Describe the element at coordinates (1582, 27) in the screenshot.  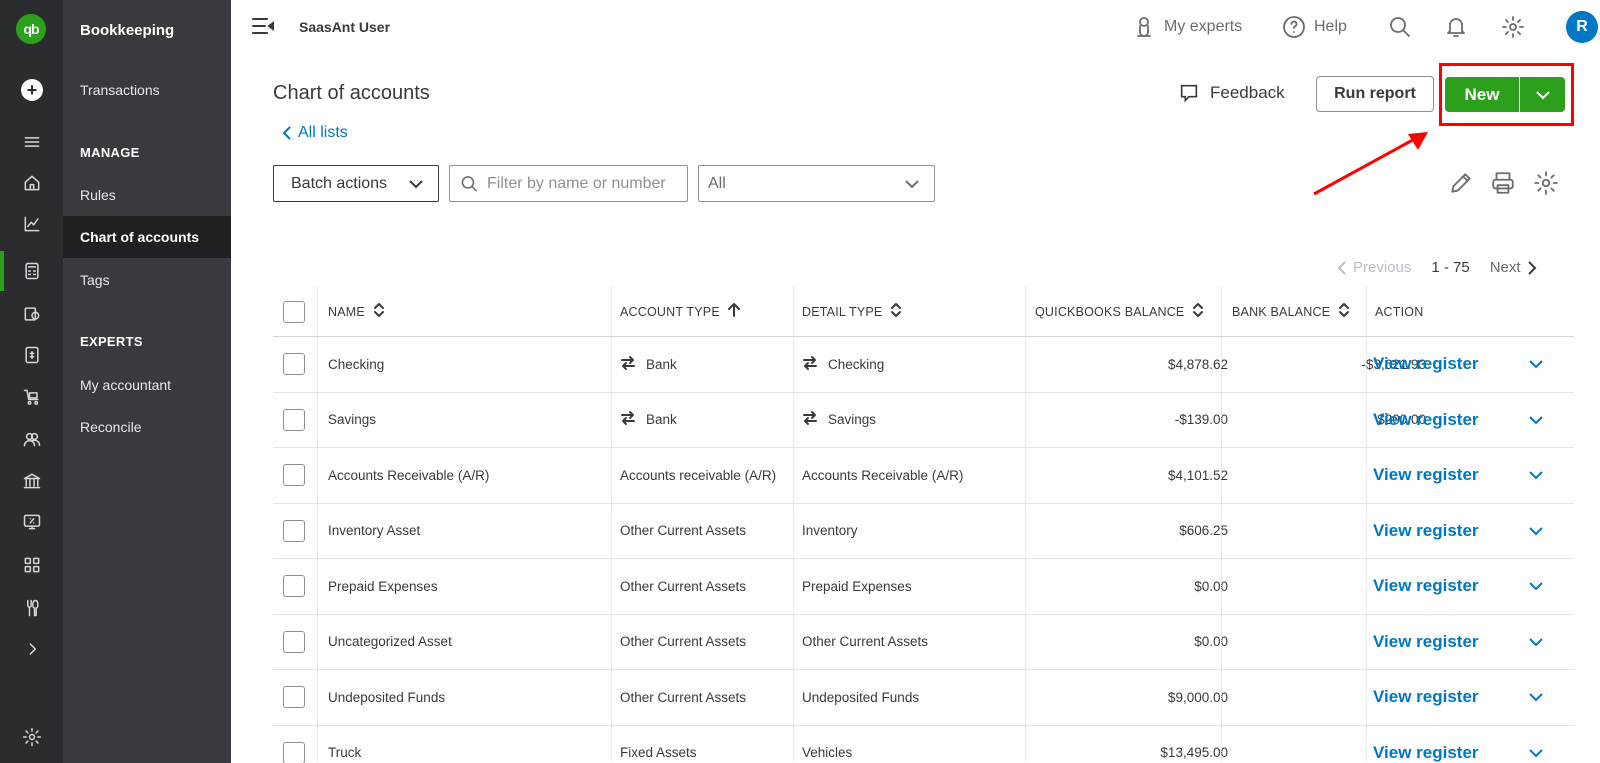
I see `avatar: R` at that location.